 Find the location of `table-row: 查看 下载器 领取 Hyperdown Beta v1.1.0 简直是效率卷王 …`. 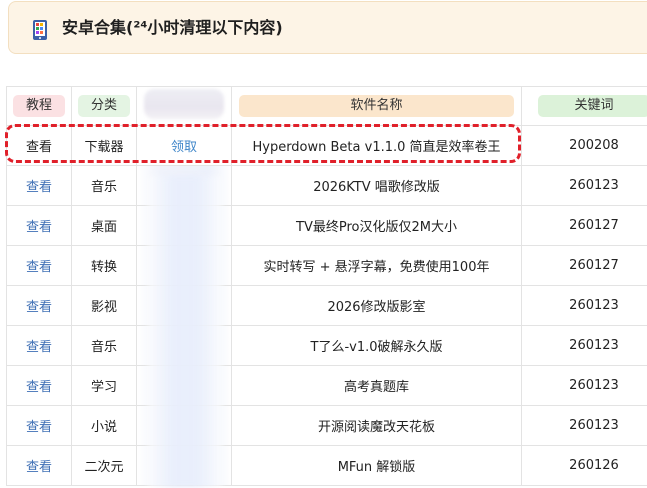

table-row: 查看 下载器 领取 Hyperdown Beta v1.1.0 简直是效率卷王 … is located at coordinates (326, 145).